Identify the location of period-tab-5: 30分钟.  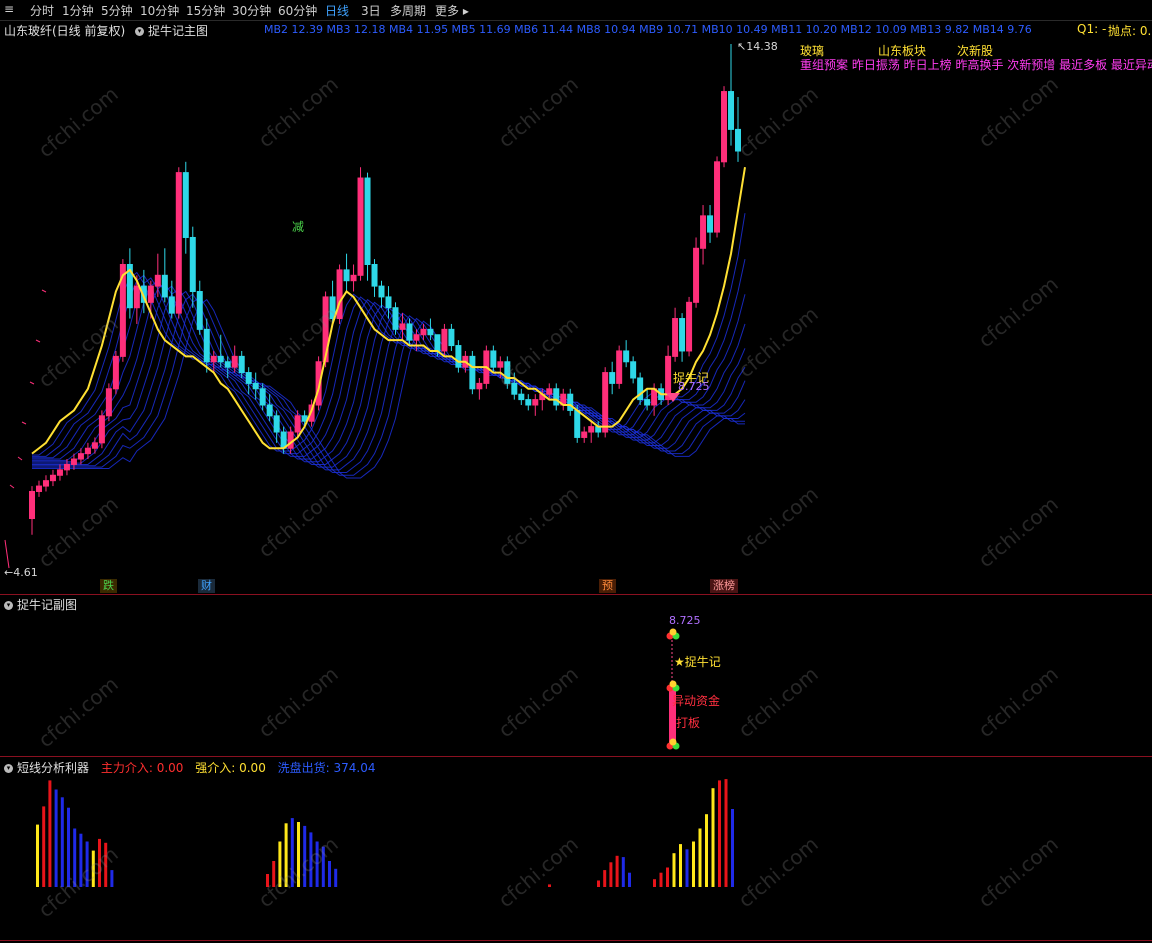
(251, 10).